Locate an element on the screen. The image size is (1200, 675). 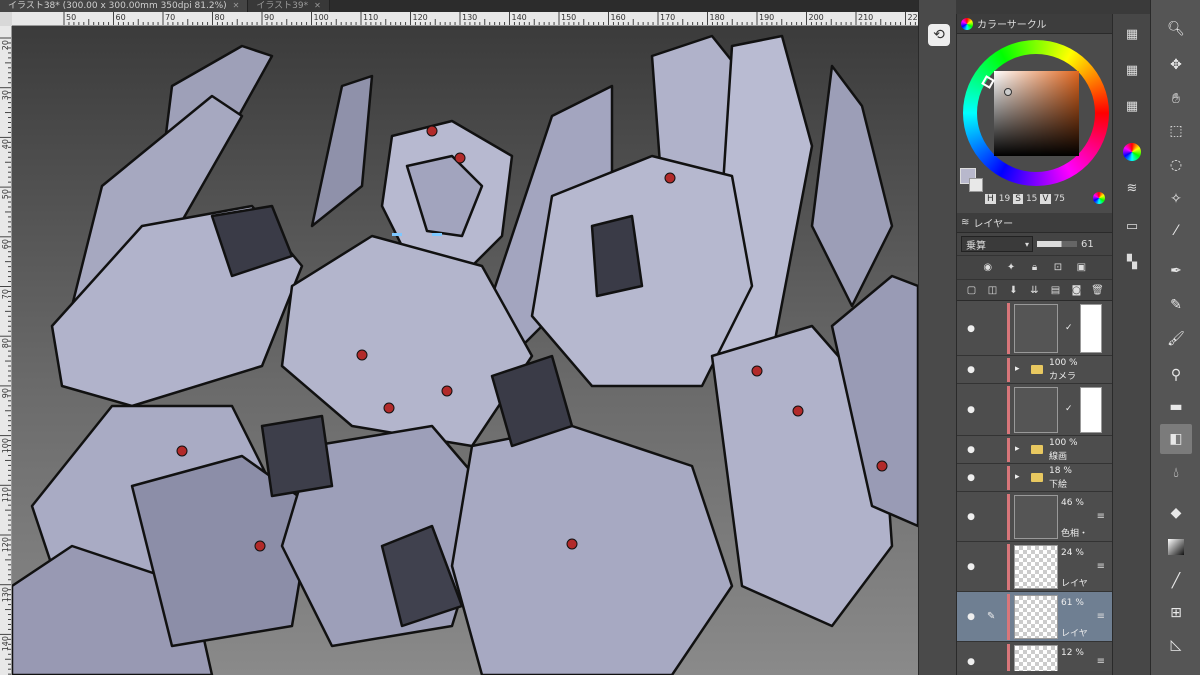
ruler-label: 130 is located at coordinates (470, 17).